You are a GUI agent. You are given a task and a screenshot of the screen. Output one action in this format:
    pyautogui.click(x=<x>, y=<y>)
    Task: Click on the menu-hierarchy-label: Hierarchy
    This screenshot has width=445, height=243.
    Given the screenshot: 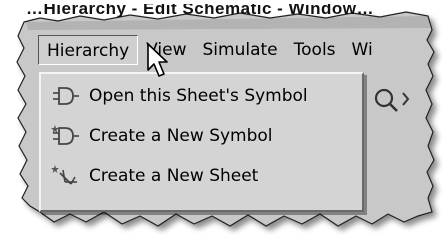 What is the action you would take?
    pyautogui.click(x=88, y=51)
    